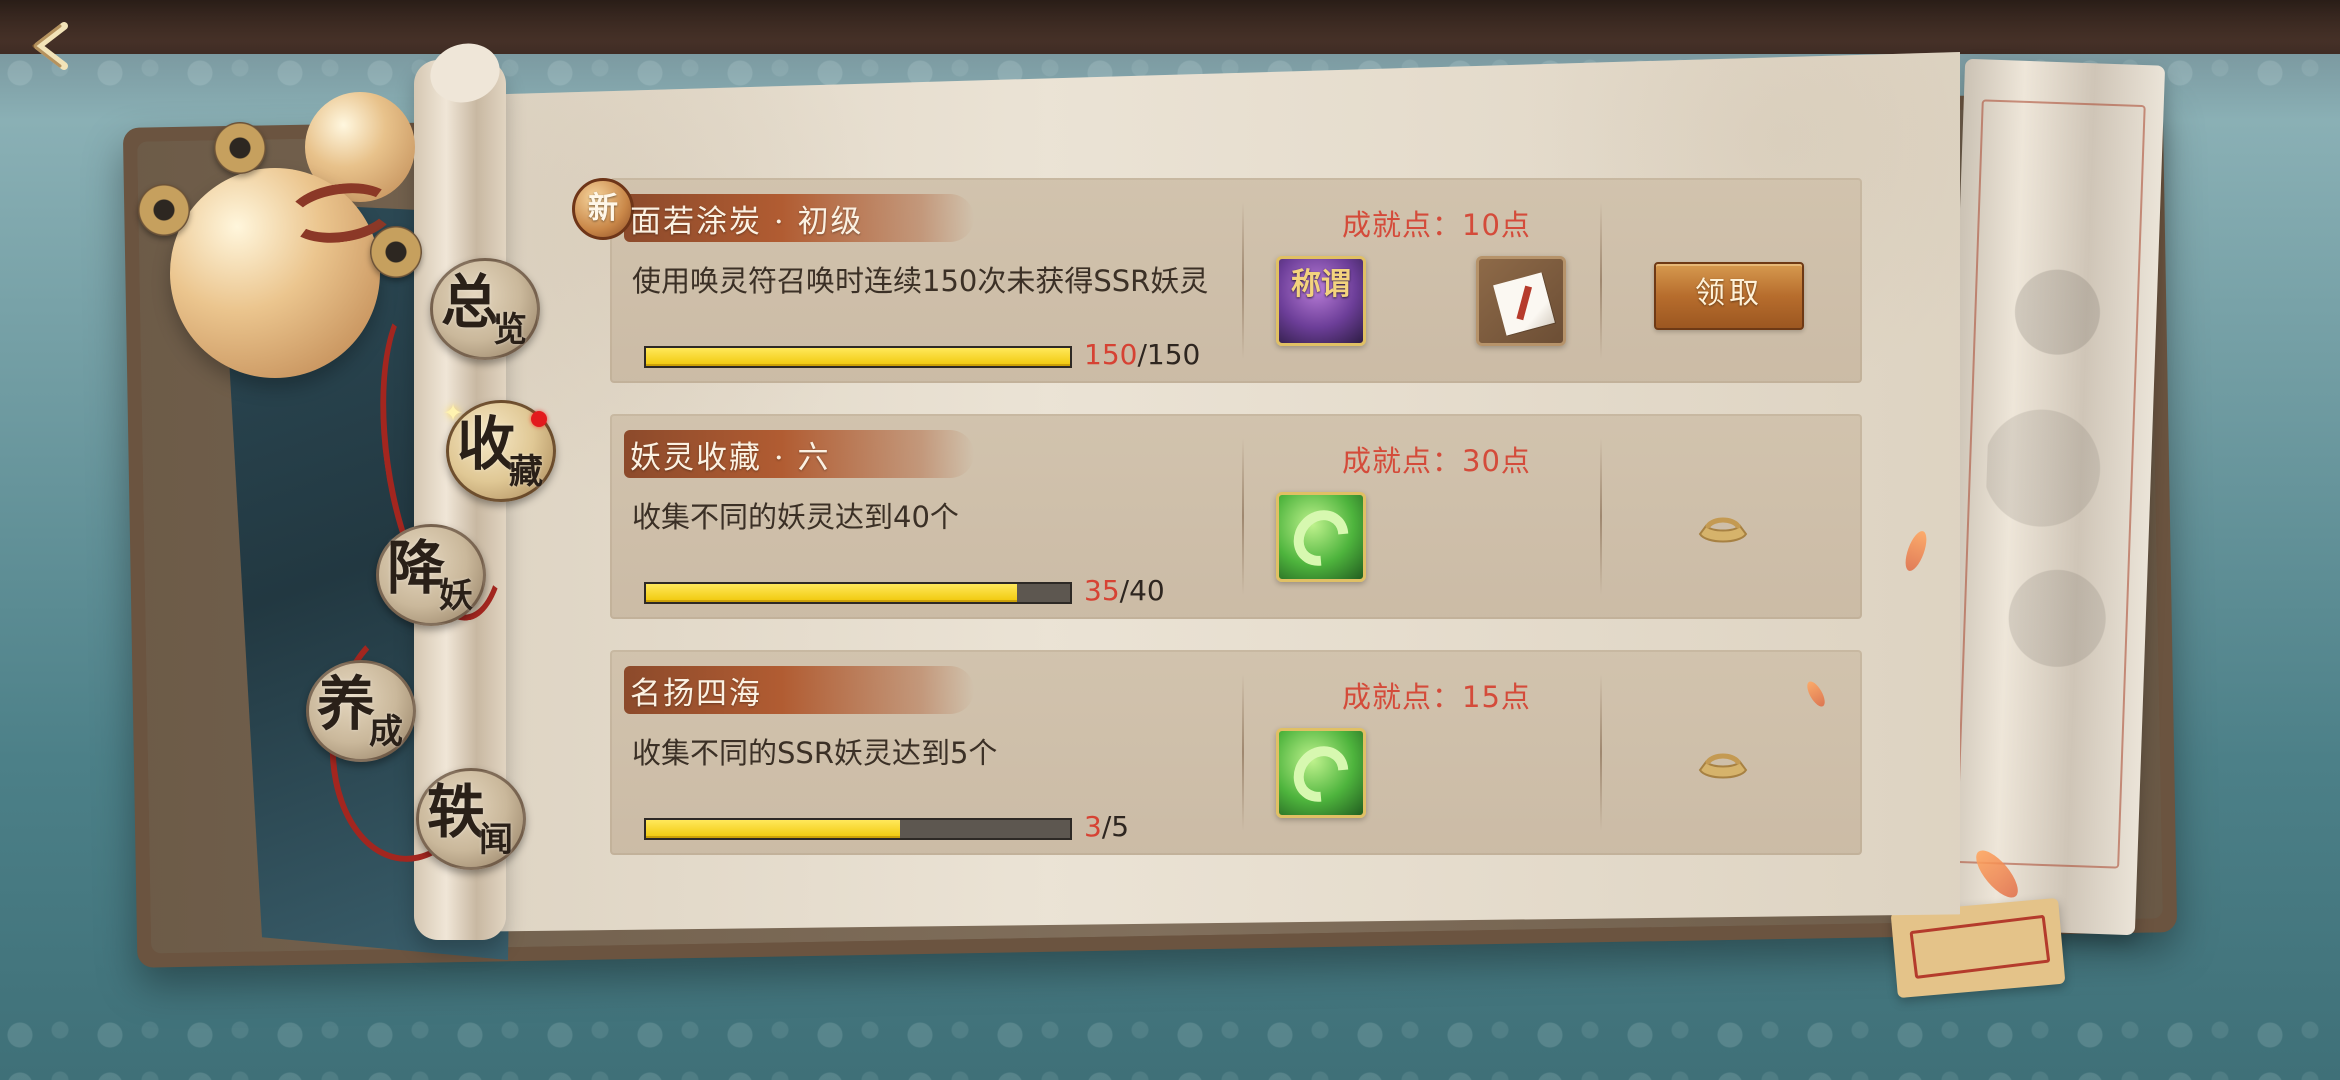 Image resolution: width=2340 pixels, height=1080 pixels. Describe the element at coordinates (1321, 284) in the screenshot. I see `title-token-text: 称谓` at that location.